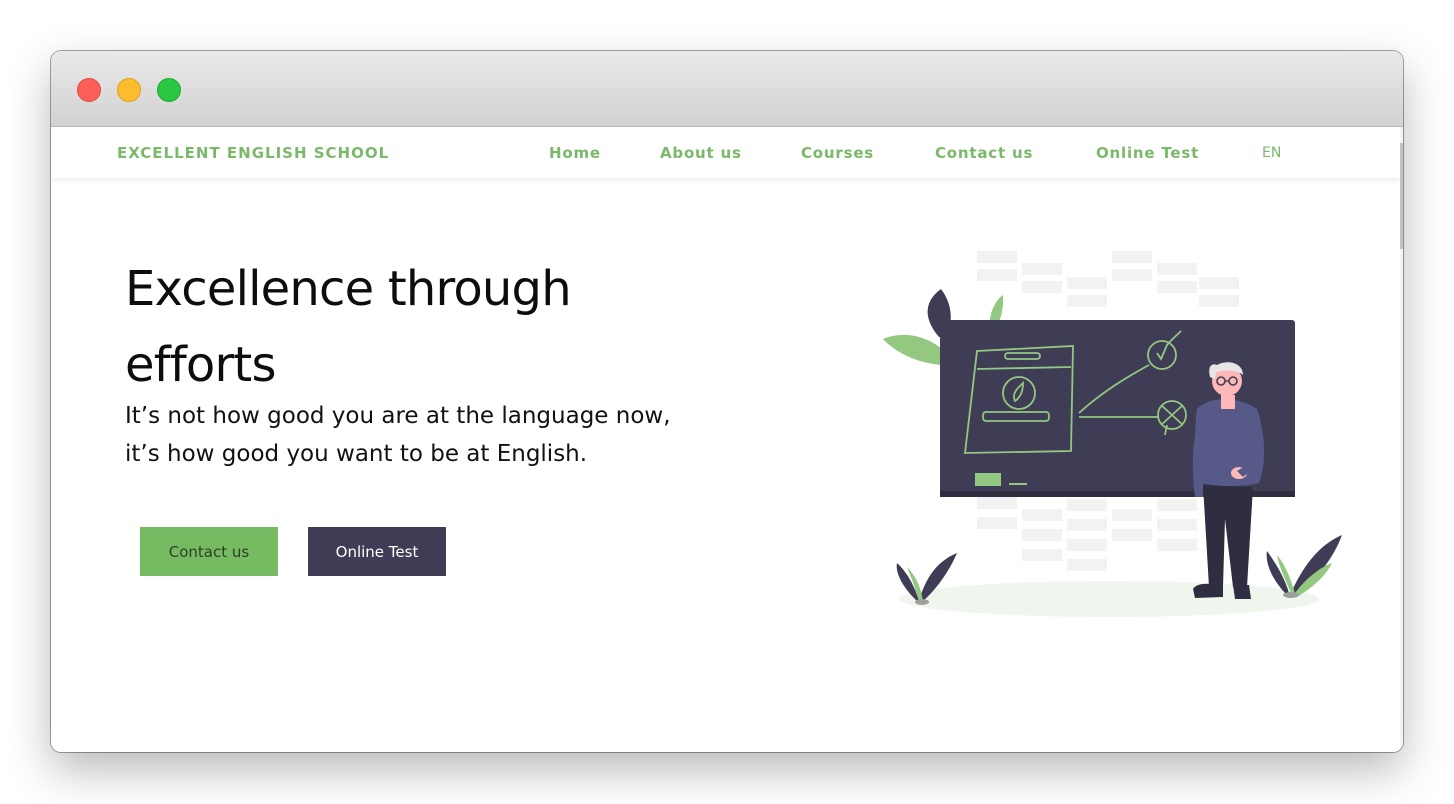 This screenshot has height=804, width=1454. What do you see at coordinates (727, 89) in the screenshot?
I see `window-titlebar` at bounding box center [727, 89].